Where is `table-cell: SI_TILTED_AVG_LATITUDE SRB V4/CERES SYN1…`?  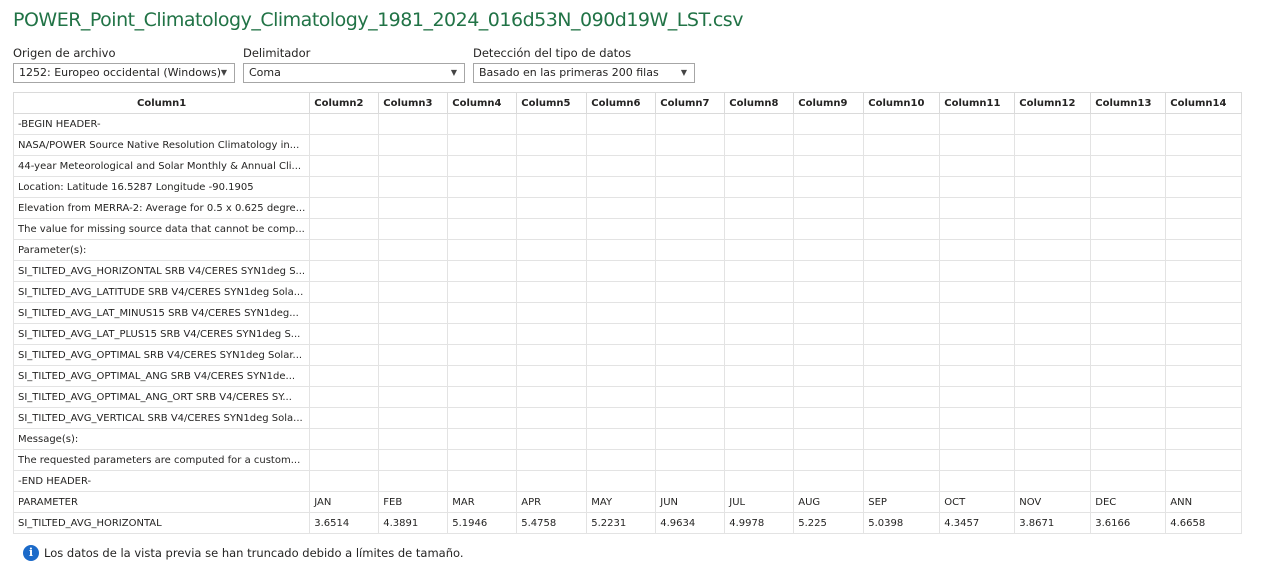
table-cell: SI_TILTED_AVG_LATITUDE SRB V4/CERES SYN1… is located at coordinates (161, 292).